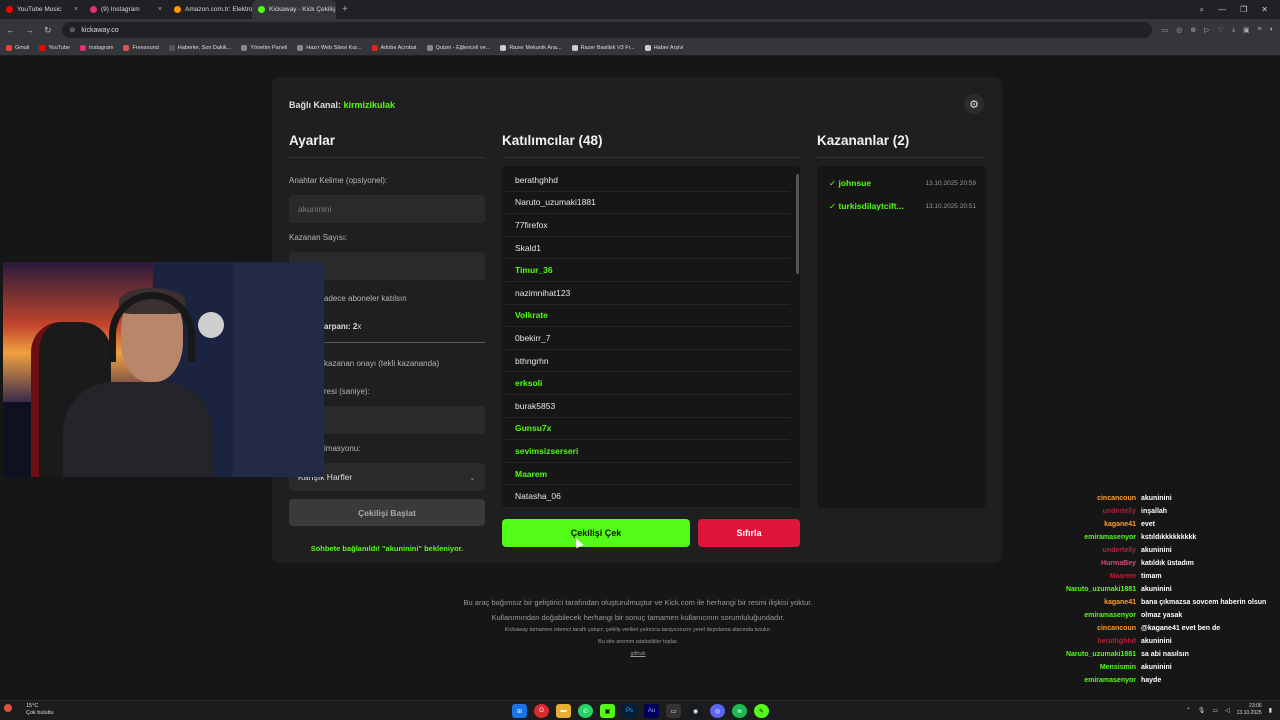 This screenshot has width=1280, height=720. Describe the element at coordinates (40, 713) in the screenshot. I see `weather-condition: Çok bulutlu` at that location.